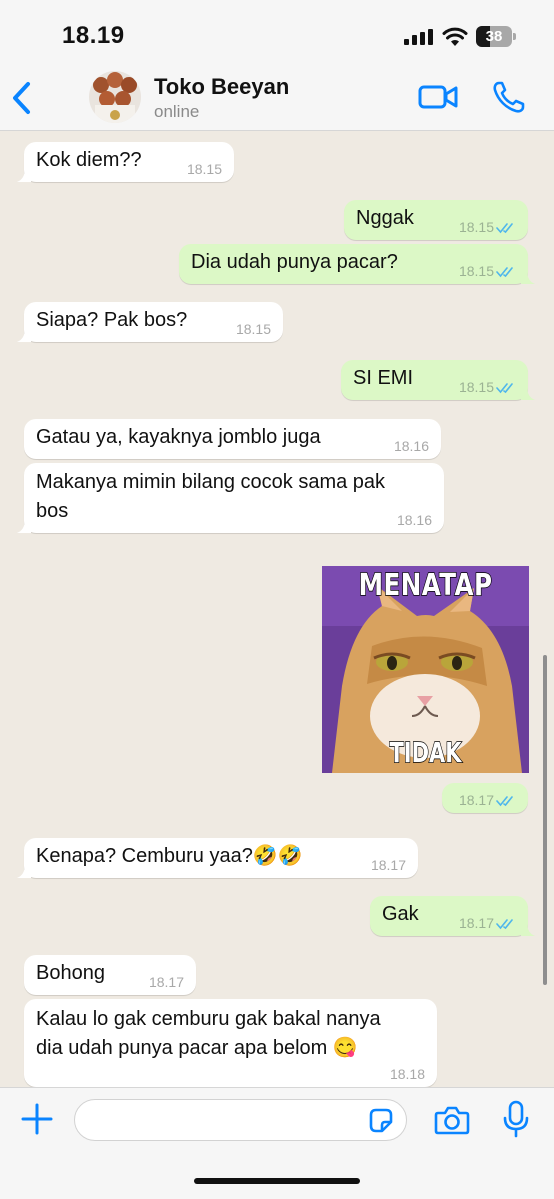 The width and height of the screenshot is (554, 1199). What do you see at coordinates (452, 1120) in the screenshot?
I see `camera-icon` at bounding box center [452, 1120].